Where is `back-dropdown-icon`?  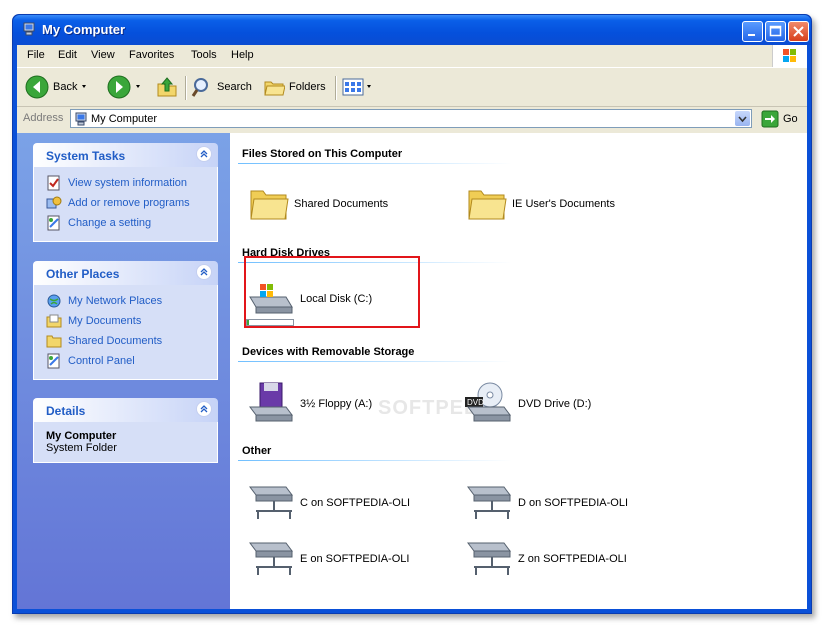 back-dropdown-icon is located at coordinates (84, 87).